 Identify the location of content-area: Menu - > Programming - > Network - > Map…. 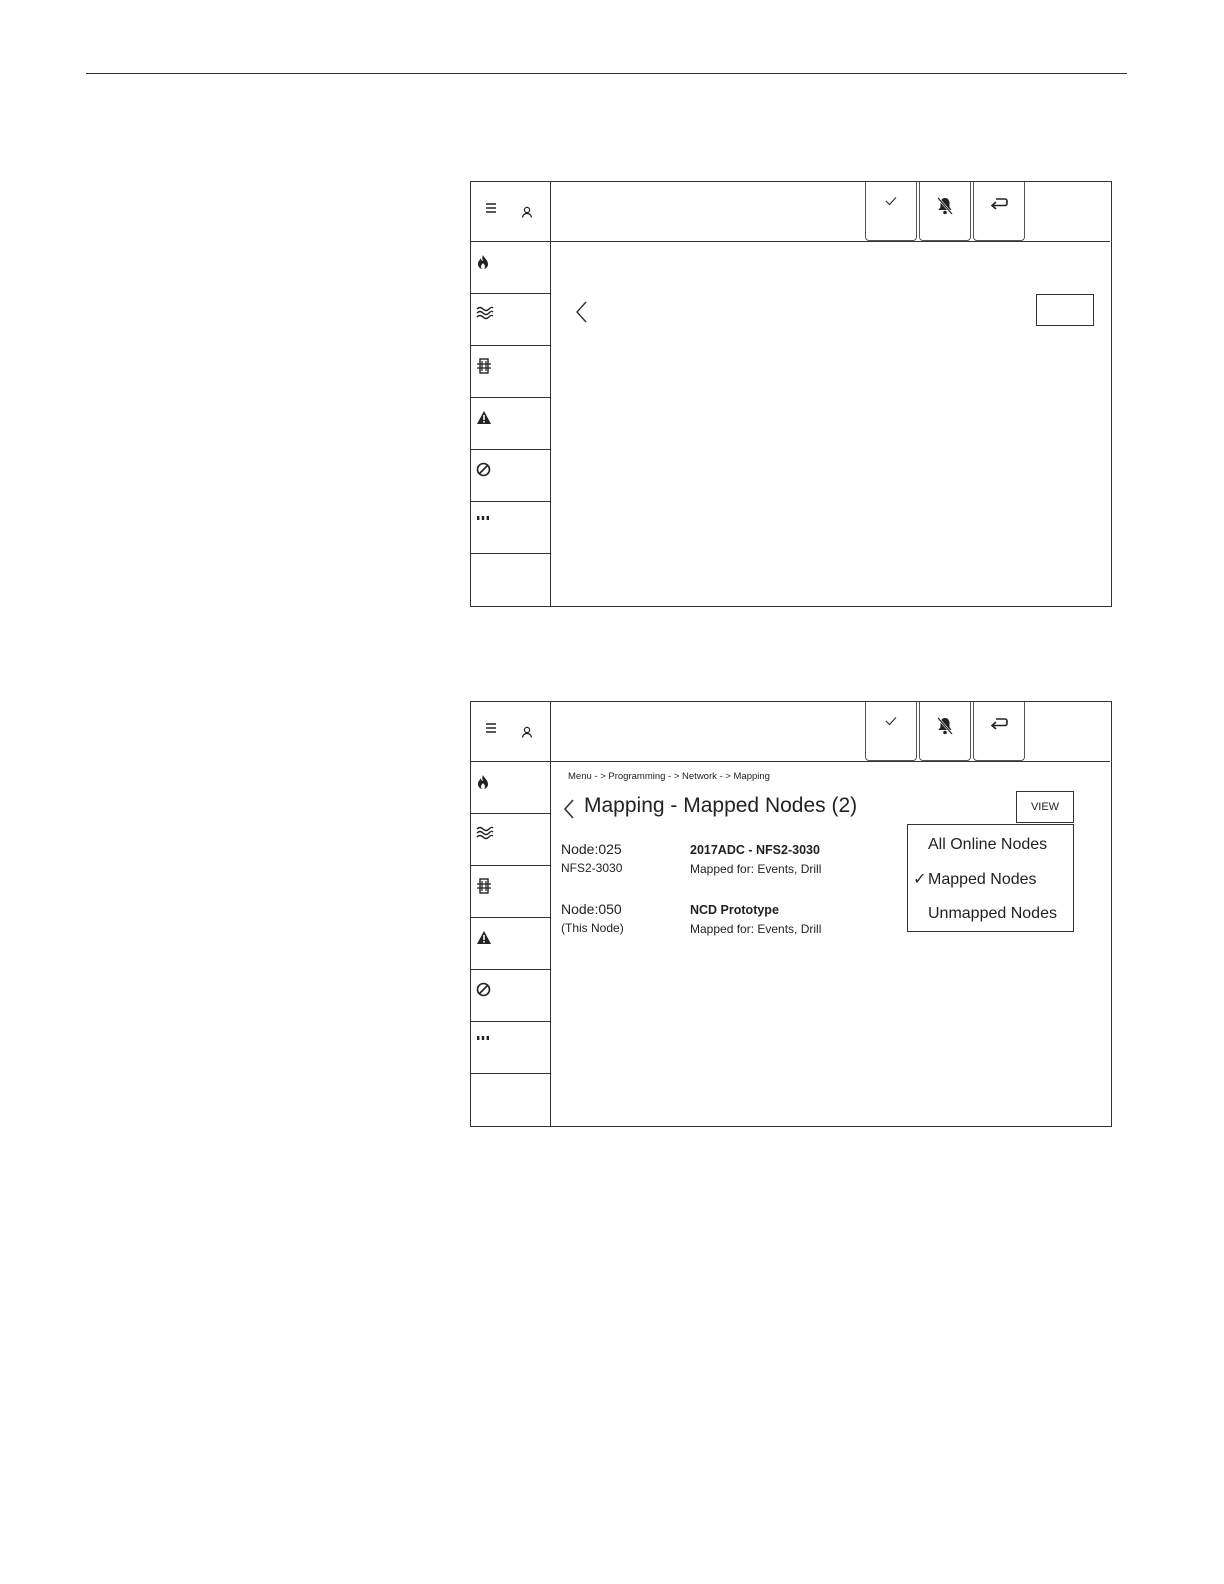
(830, 943).